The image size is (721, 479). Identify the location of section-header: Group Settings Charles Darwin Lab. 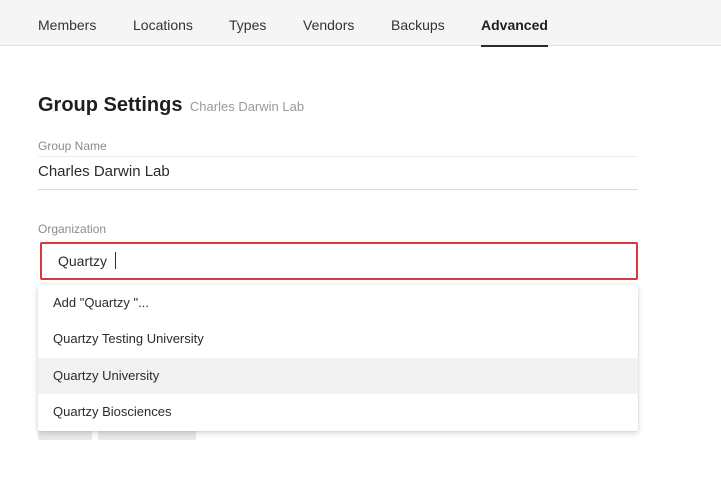
(171, 105).